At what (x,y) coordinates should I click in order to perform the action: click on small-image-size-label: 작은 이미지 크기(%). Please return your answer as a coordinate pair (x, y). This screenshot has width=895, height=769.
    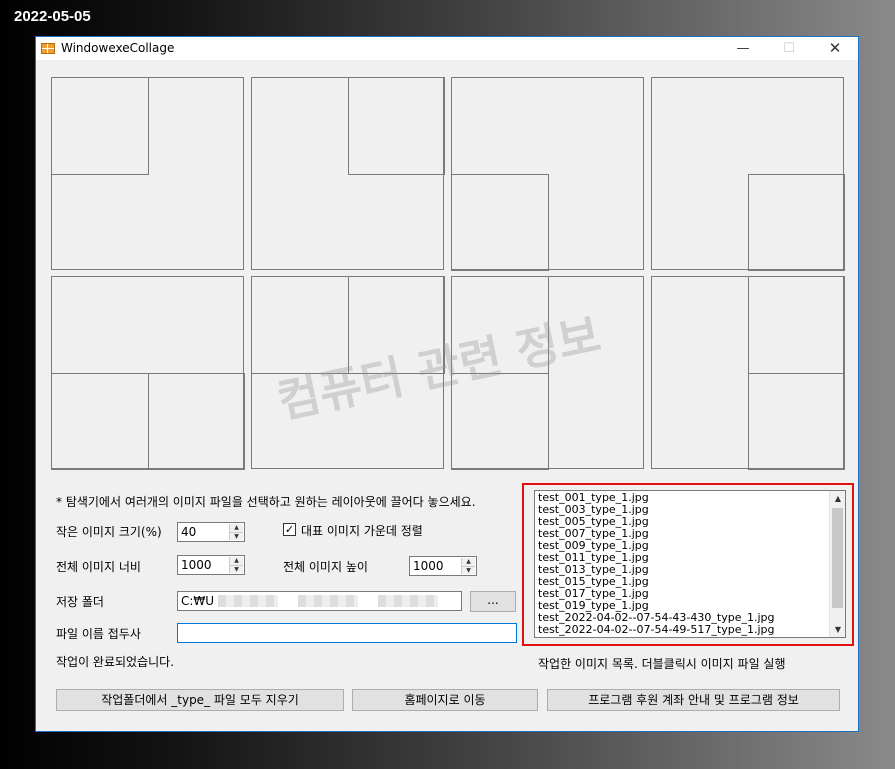
    Looking at the image, I should click on (109, 532).